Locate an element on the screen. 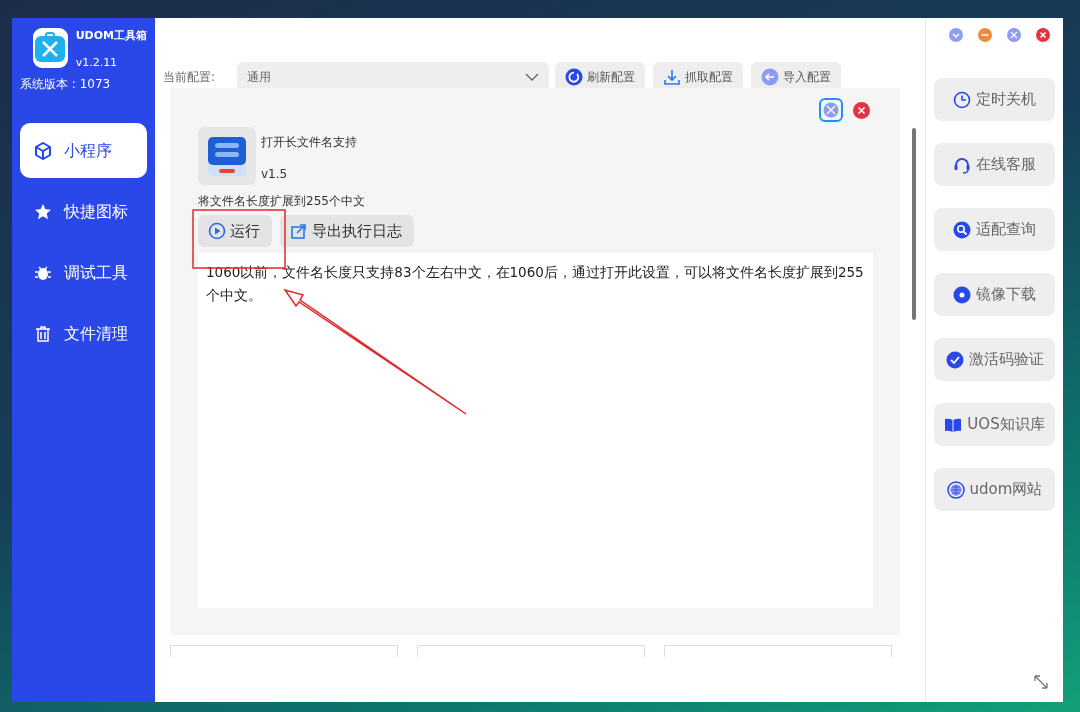  nav-item: 快捷图标 is located at coordinates (83, 211).